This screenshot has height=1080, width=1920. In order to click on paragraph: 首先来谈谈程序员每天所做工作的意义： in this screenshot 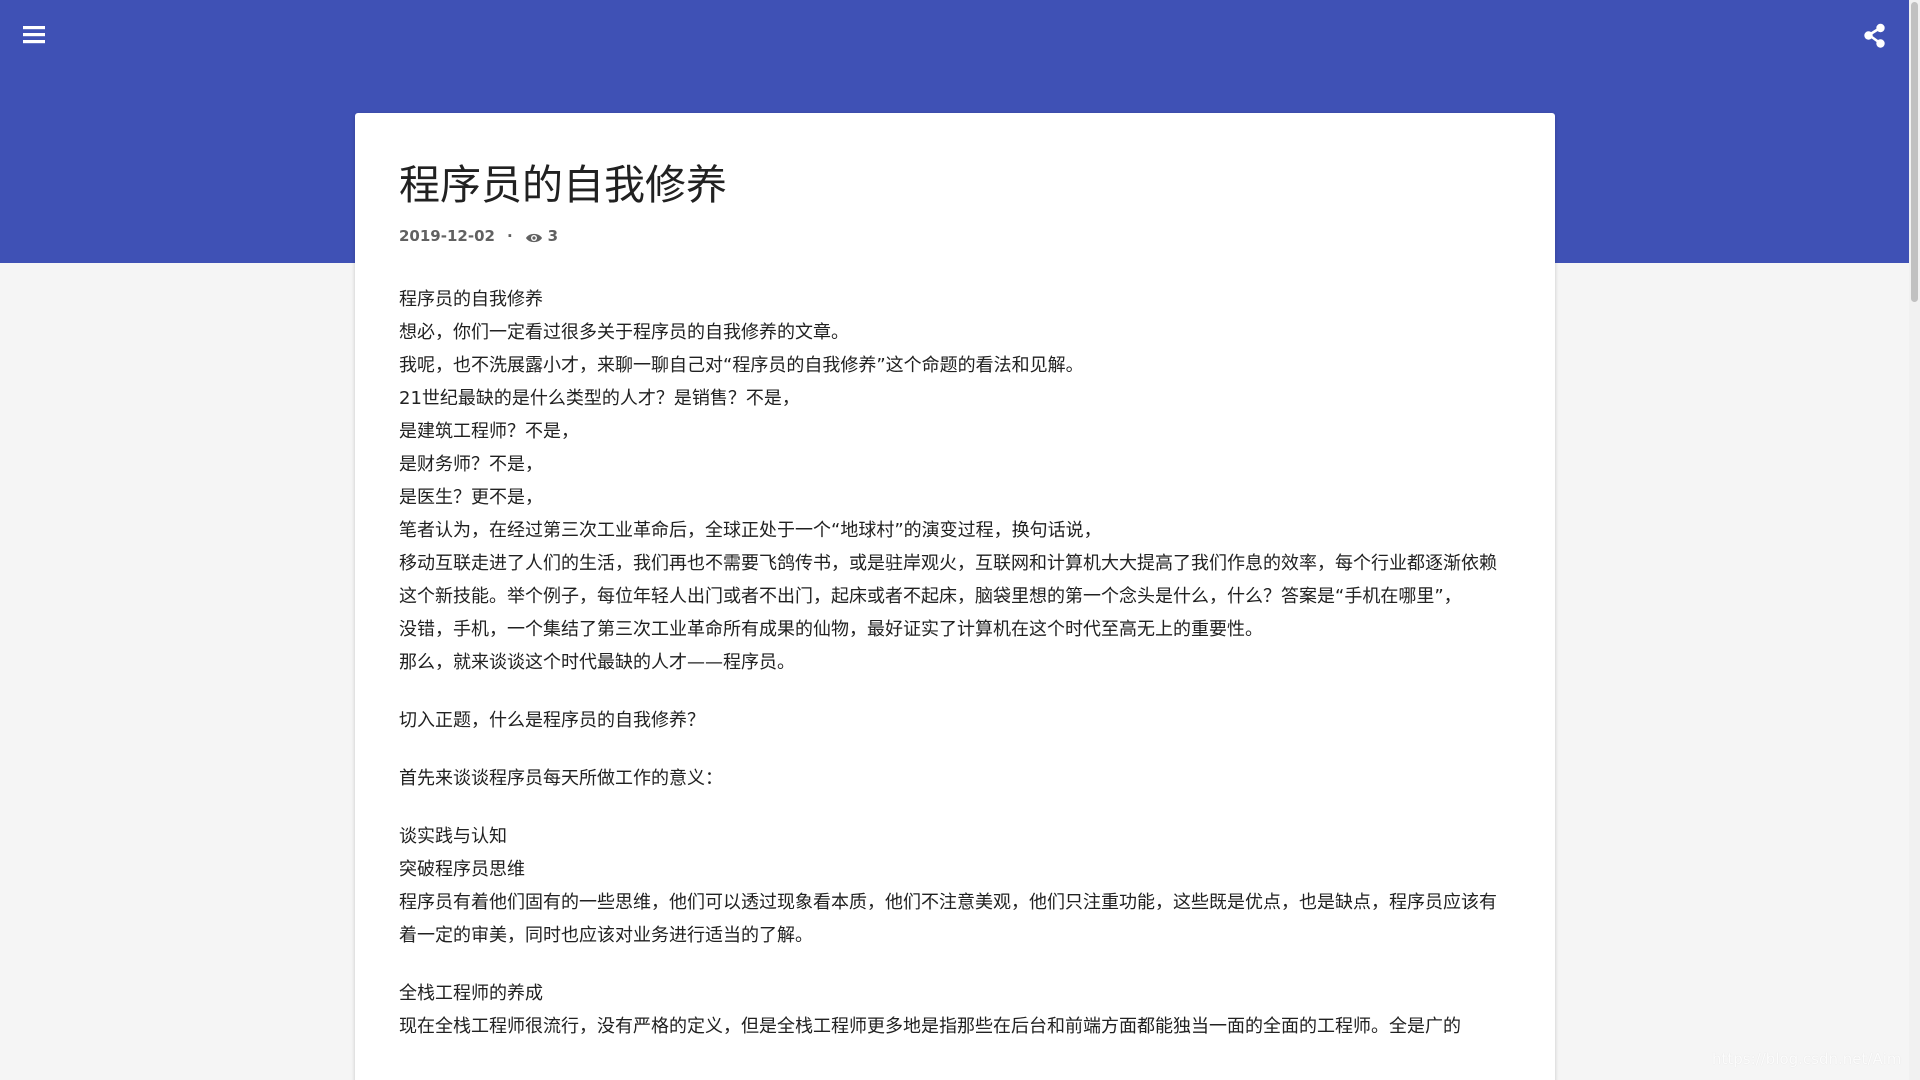, I will do `click(955, 778)`.